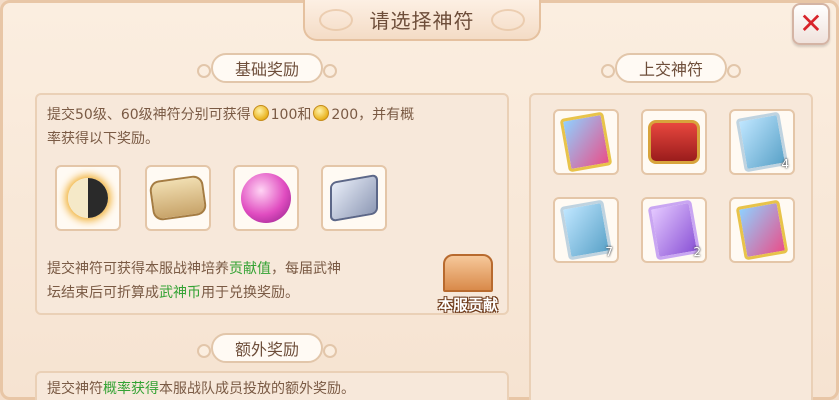 This screenshot has width=839, height=400. I want to click on red-treasure-chest-icon, so click(674, 142).